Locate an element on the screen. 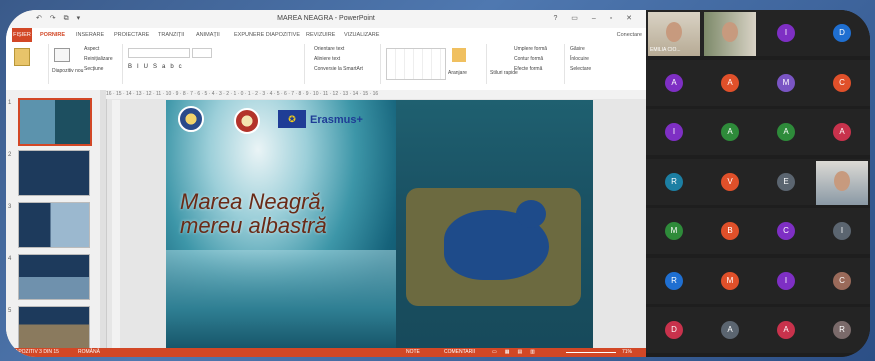 This screenshot has width=875, height=361. tab-insert: INSERARE is located at coordinates (90, 35).